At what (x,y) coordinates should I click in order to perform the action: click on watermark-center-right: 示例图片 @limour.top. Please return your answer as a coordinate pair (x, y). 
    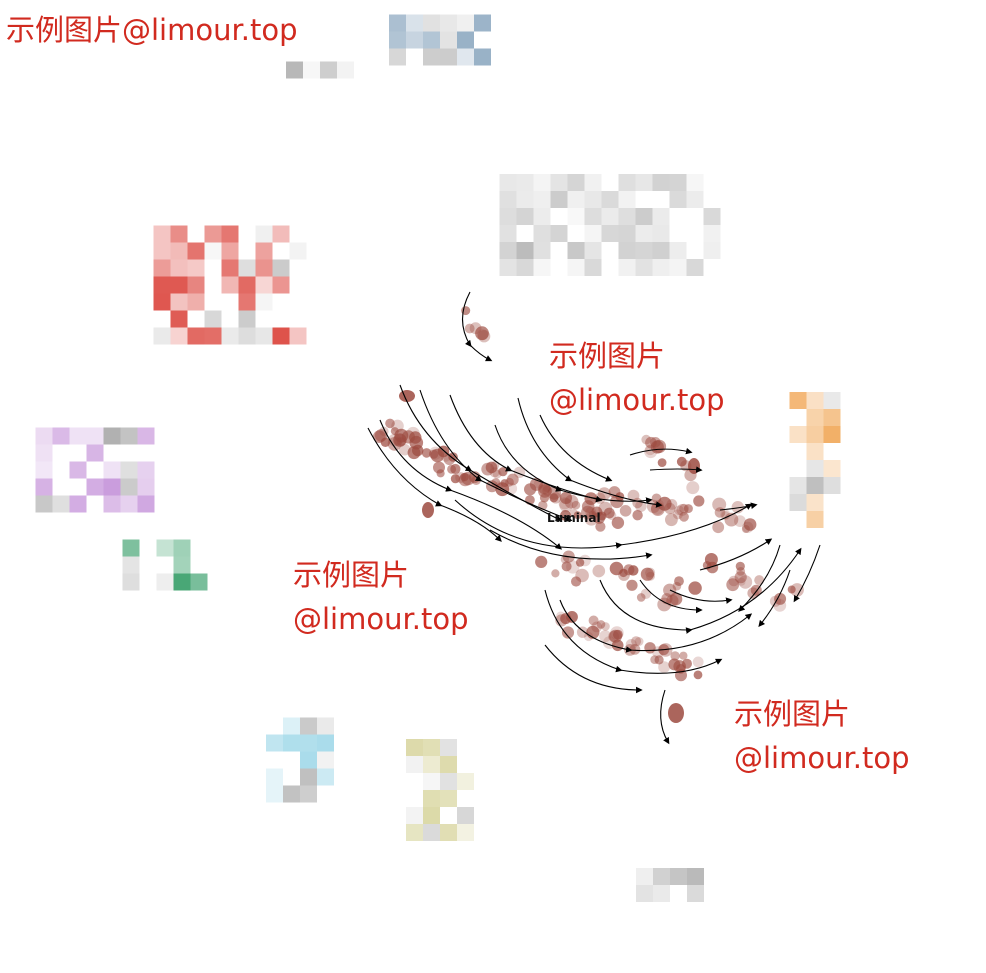
    Looking at the image, I should click on (637, 378).